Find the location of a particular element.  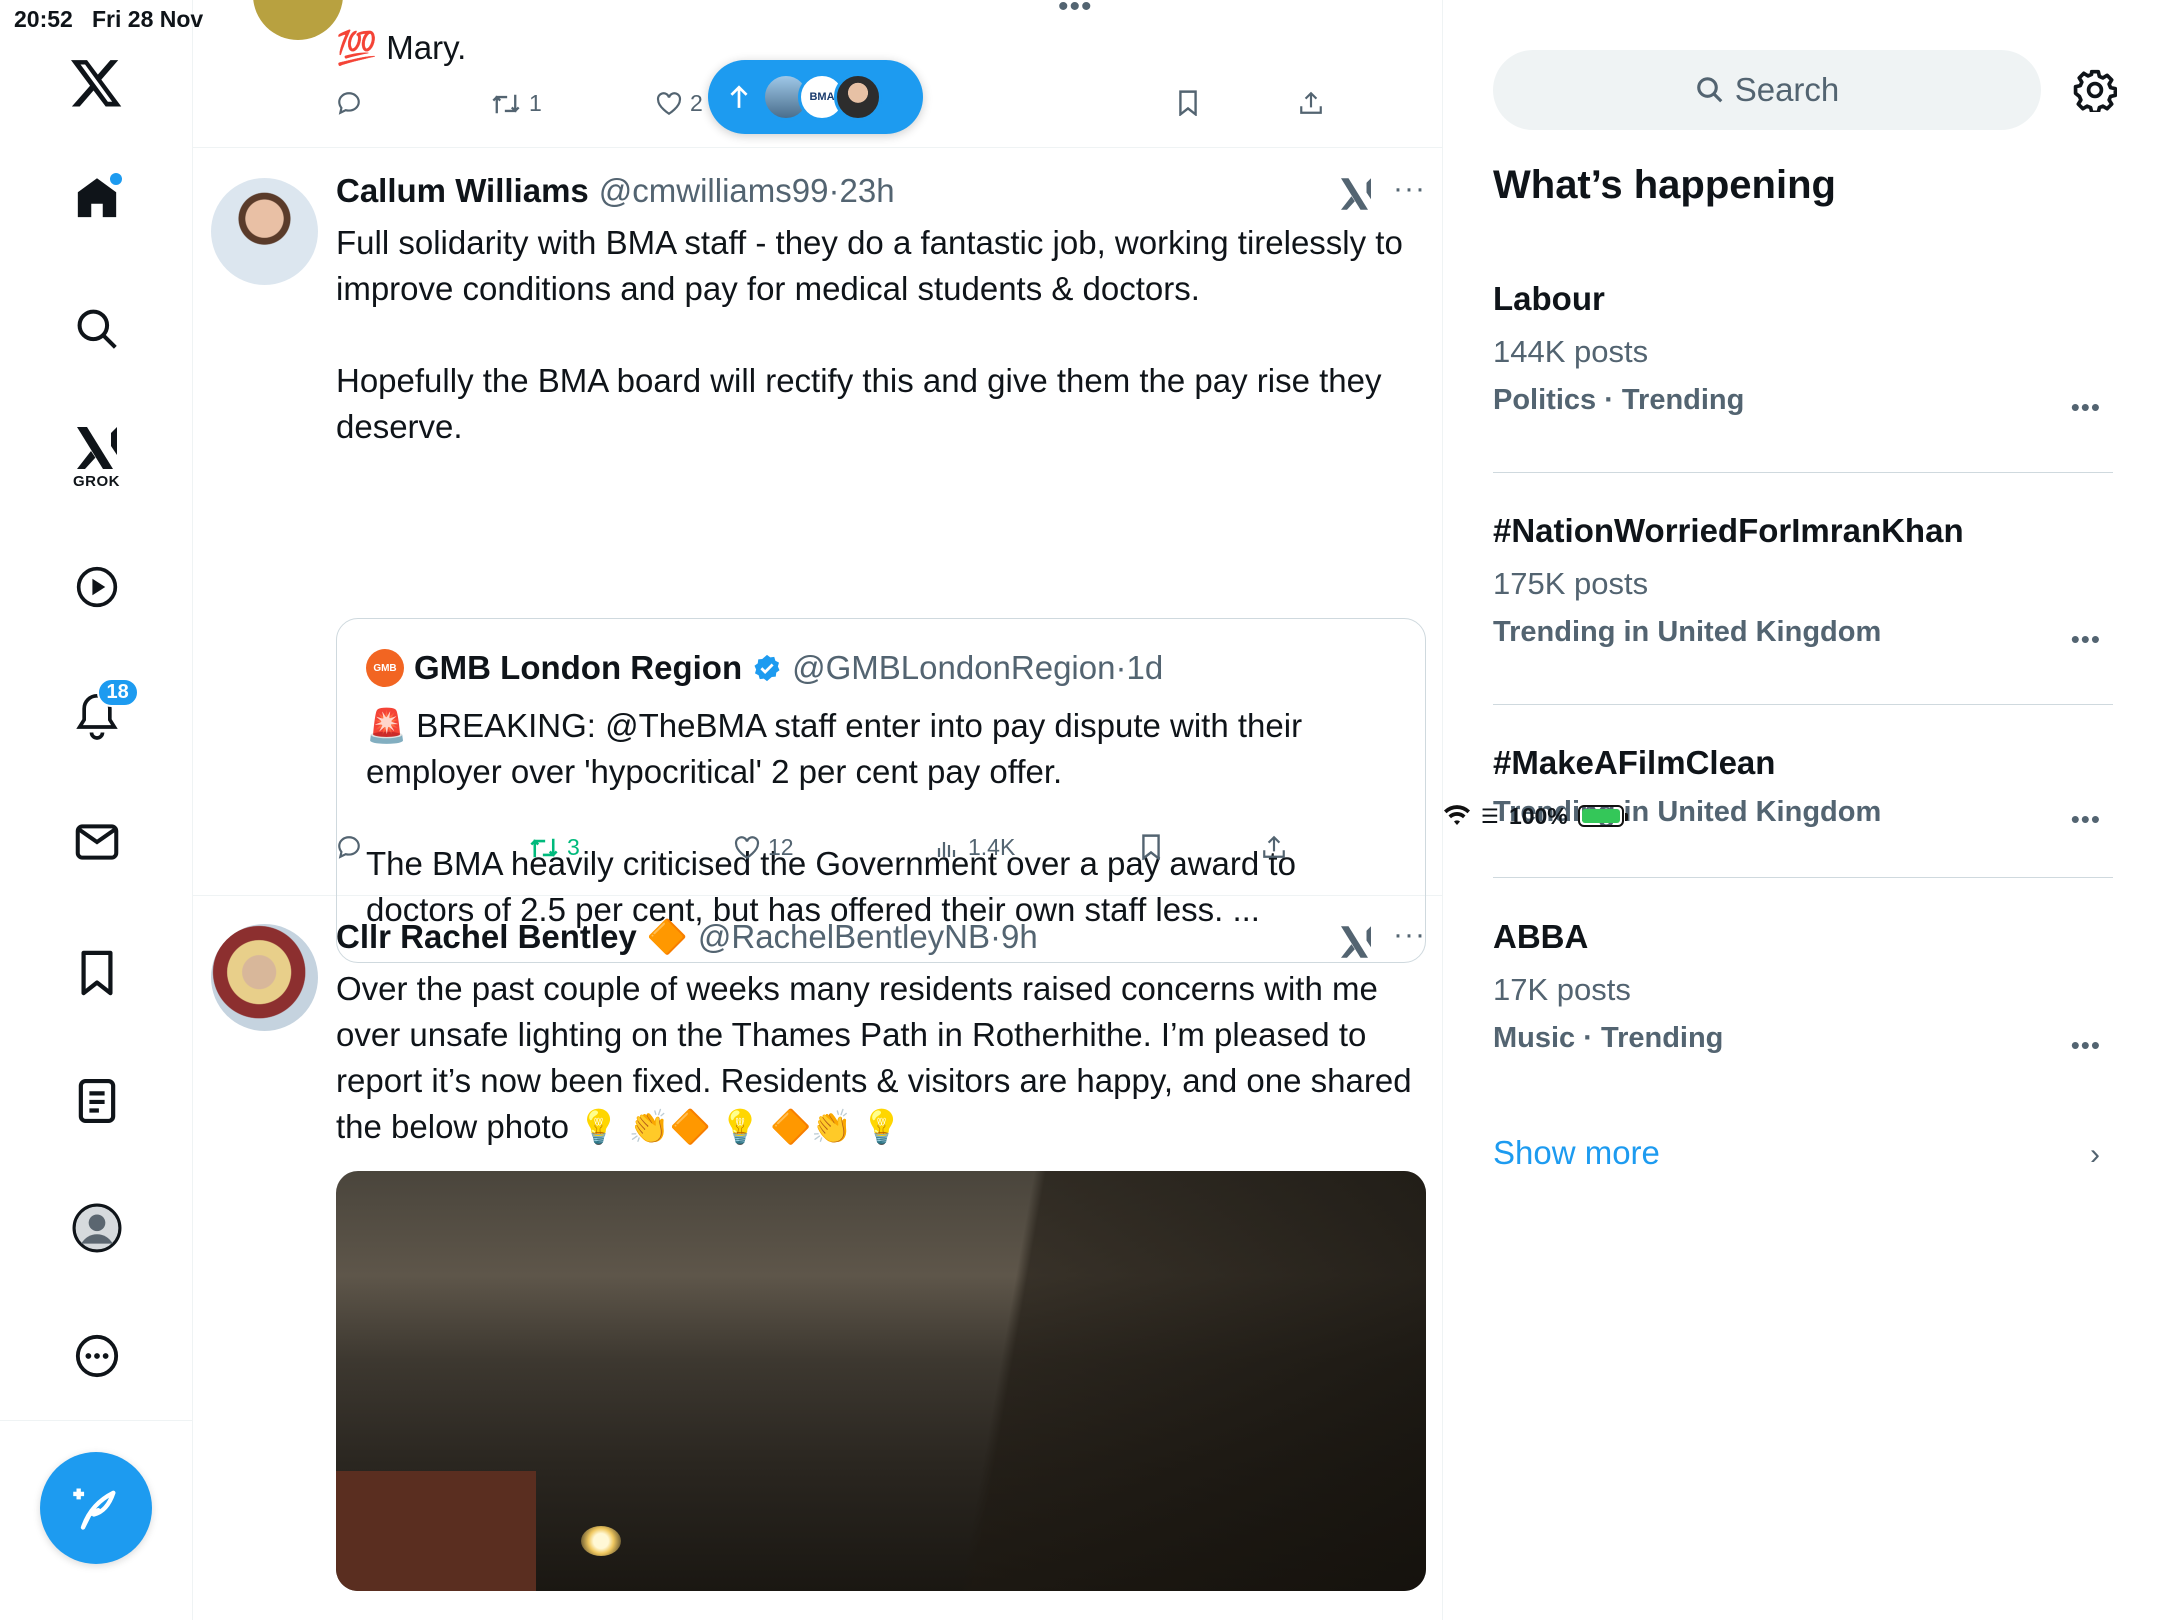

home-dot is located at coordinates (115, 179).